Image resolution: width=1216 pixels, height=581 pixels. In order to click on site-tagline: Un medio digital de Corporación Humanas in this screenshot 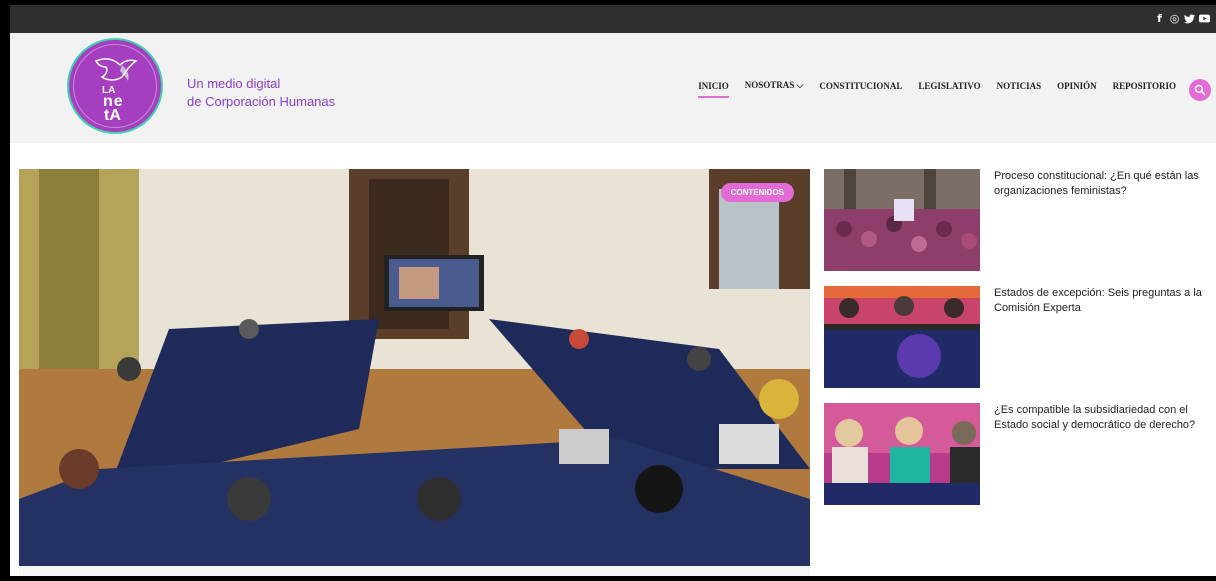, I will do `click(261, 93)`.